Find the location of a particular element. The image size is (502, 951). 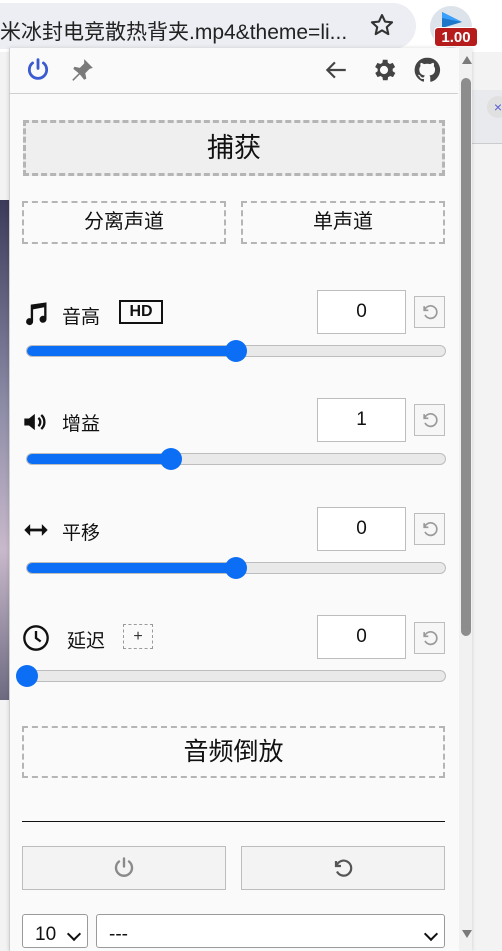

select-value: --- is located at coordinates (118, 934).